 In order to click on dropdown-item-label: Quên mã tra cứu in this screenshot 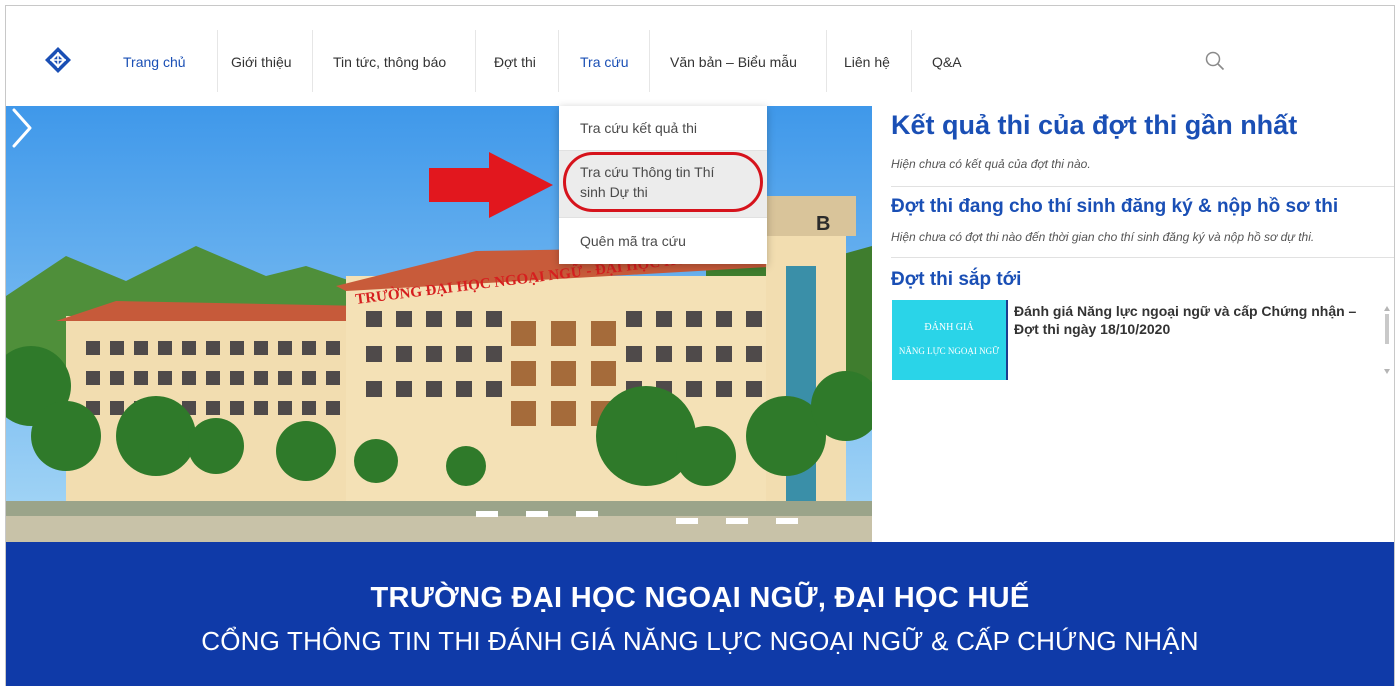, I will do `click(633, 241)`.